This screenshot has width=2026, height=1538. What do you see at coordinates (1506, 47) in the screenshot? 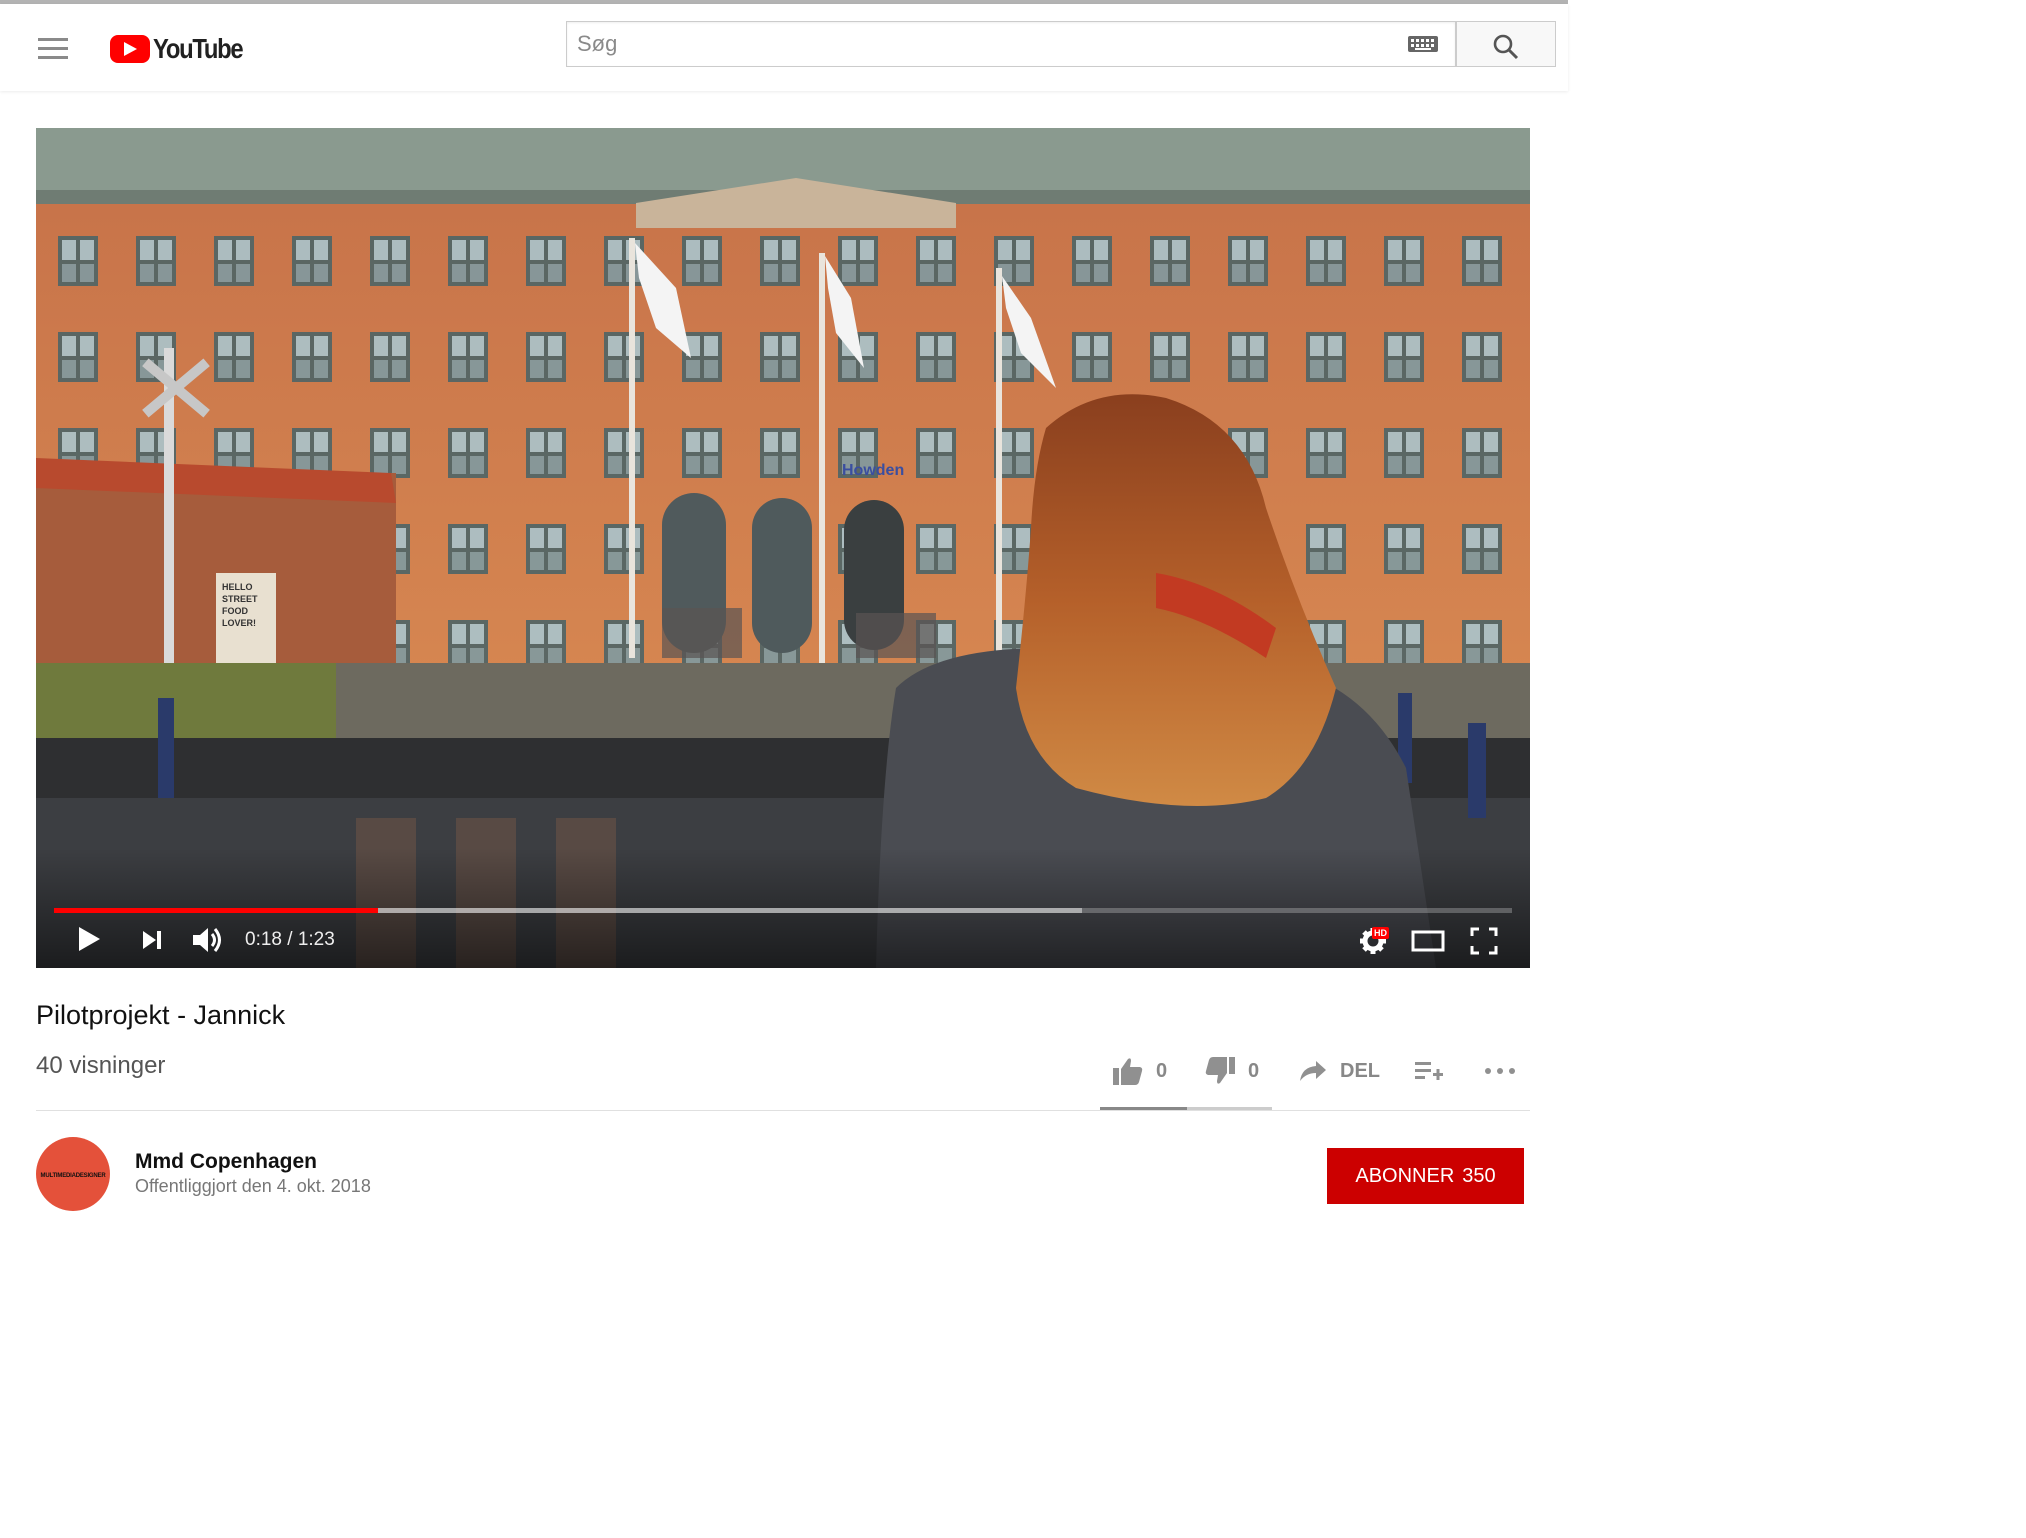
I see `search-icon` at bounding box center [1506, 47].